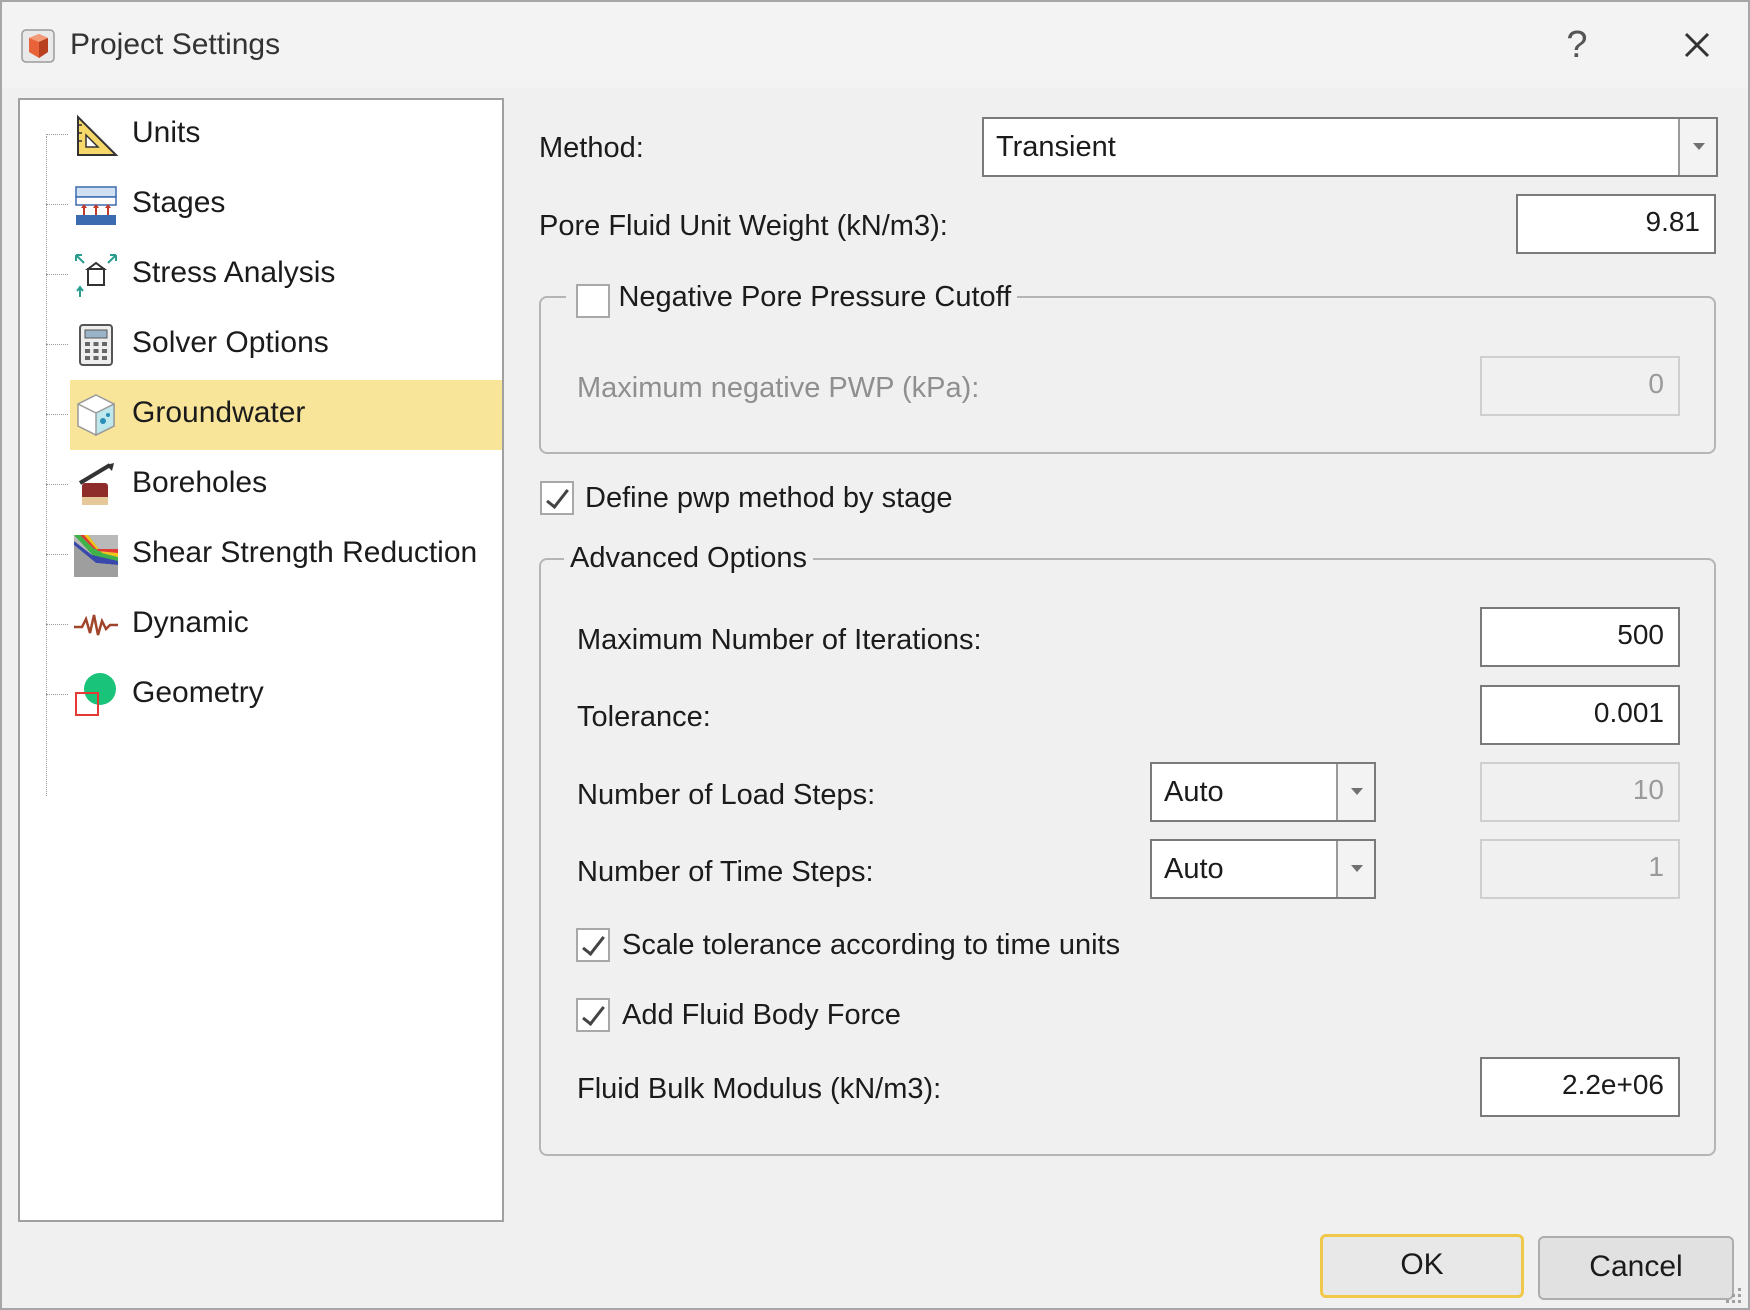 Image resolution: width=1750 pixels, height=1310 pixels. Describe the element at coordinates (1697, 45) in the screenshot. I see `close-icon` at that location.